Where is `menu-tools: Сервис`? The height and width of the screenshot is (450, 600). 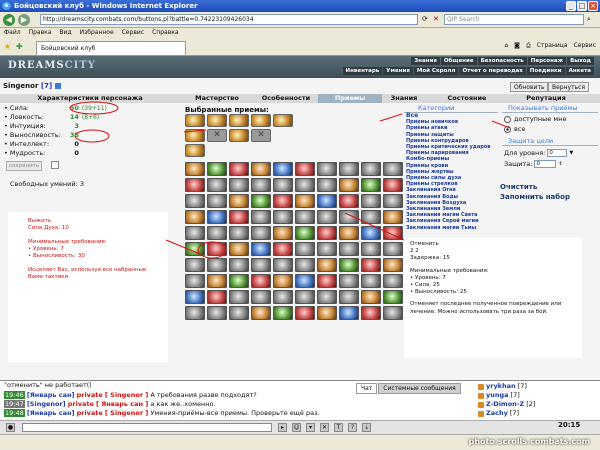
menu-tools: Сервис is located at coordinates (133, 33).